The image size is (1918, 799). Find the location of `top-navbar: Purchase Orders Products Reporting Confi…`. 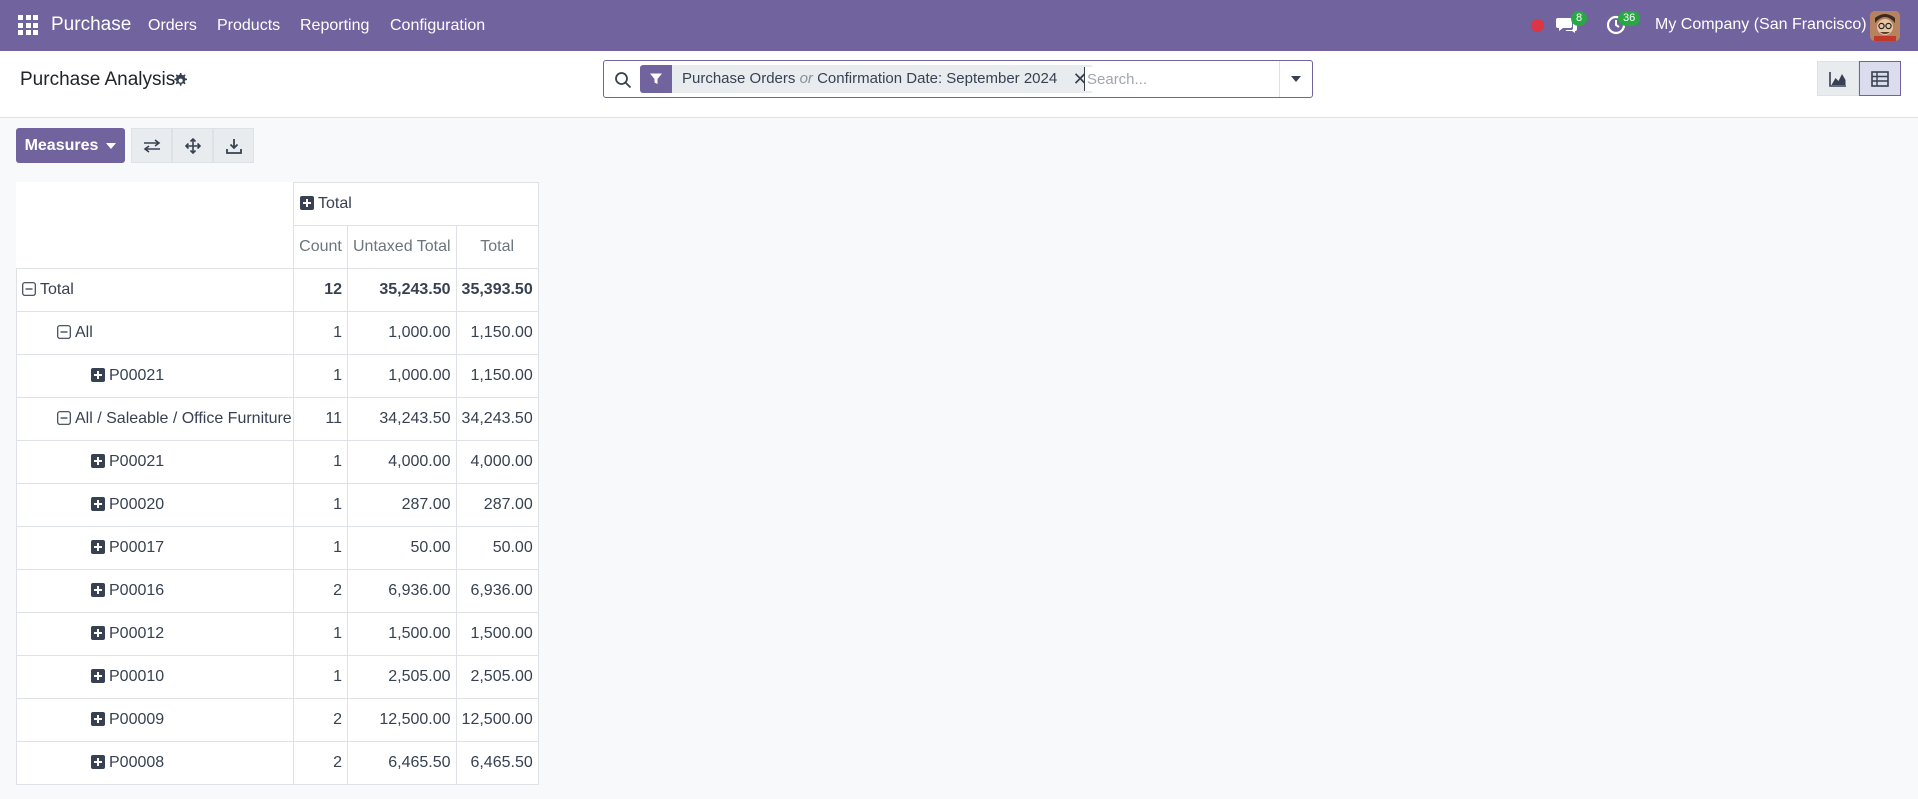

top-navbar: Purchase Orders Products Reporting Confi… is located at coordinates (959, 25).